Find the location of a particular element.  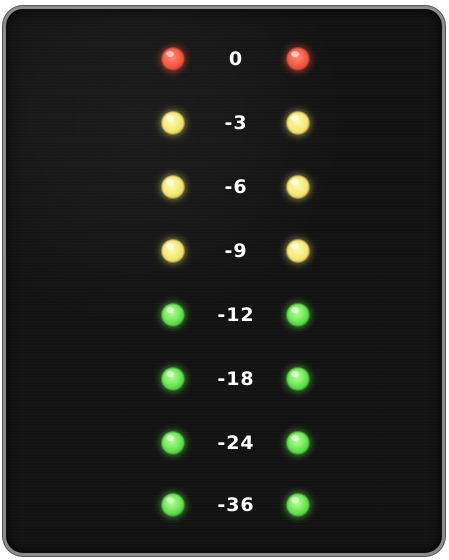

meter-row-minus-9: -9 is located at coordinates (224, 251).